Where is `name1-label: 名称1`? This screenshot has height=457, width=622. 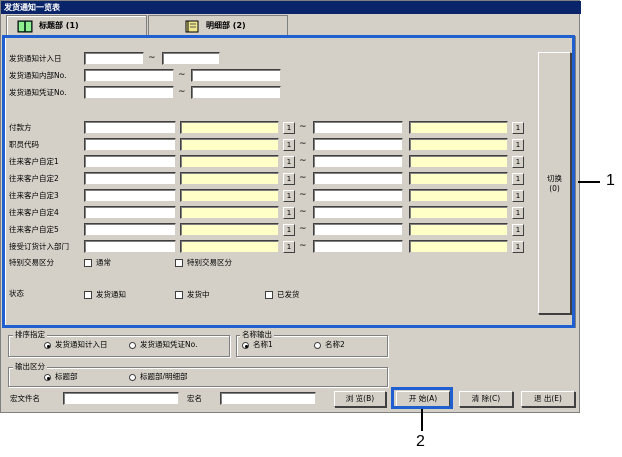 name1-label: 名称1 is located at coordinates (263, 344).